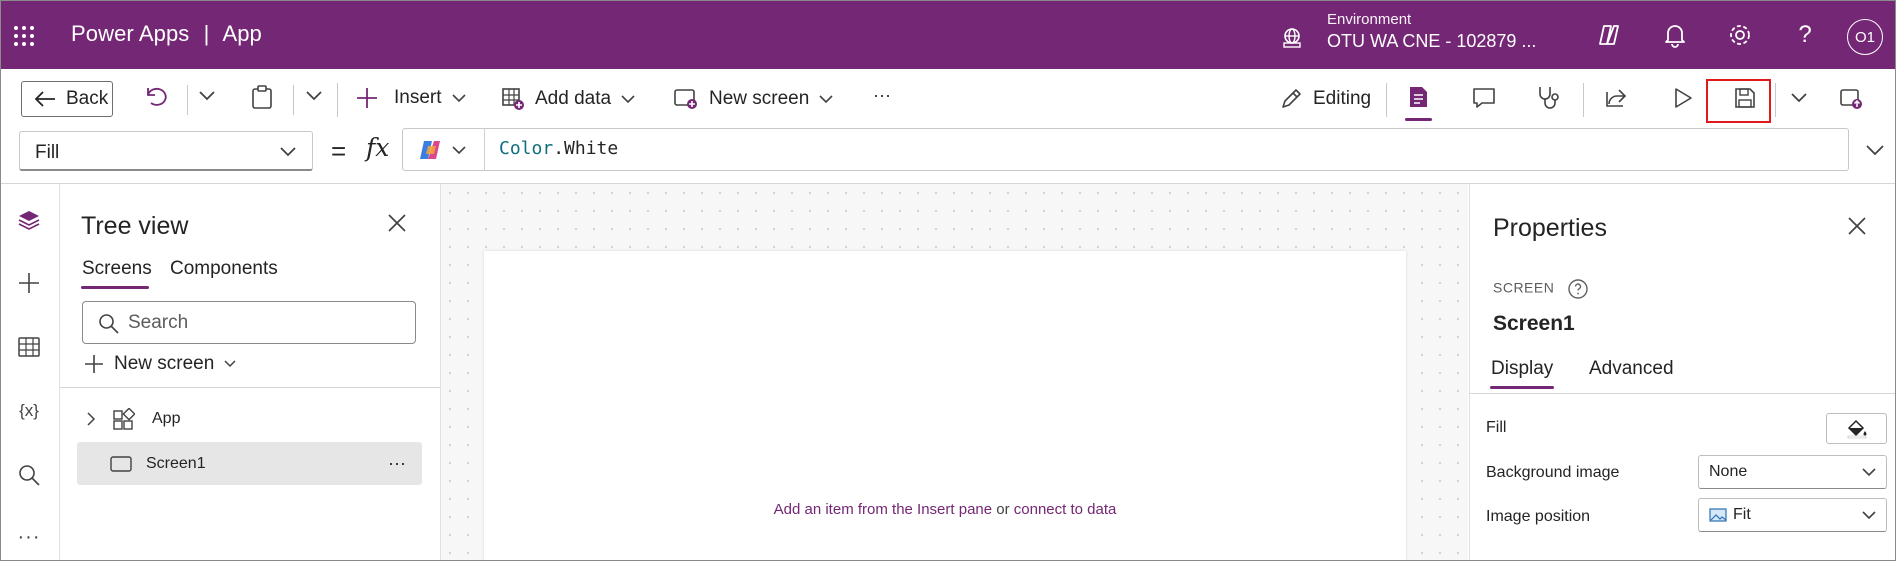  I want to click on formula-input, so click(1125, 149).